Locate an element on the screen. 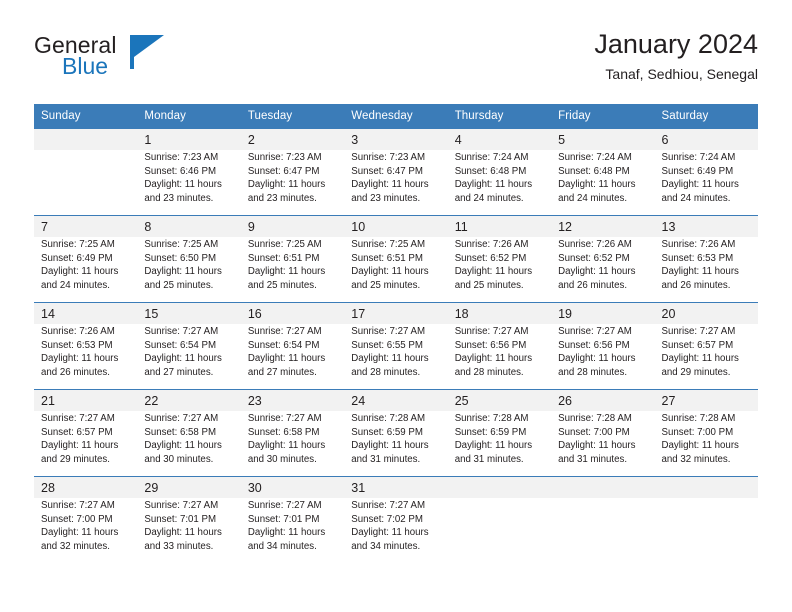 The height and width of the screenshot is (612, 792). day-number-cell: 30 is located at coordinates (292, 487).